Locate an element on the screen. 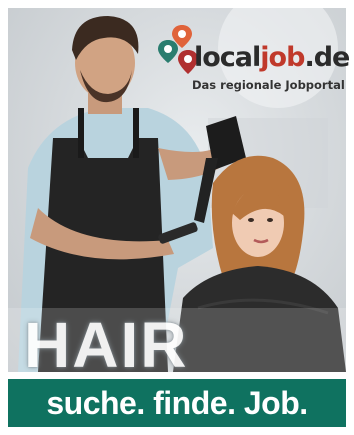 Image resolution: width=354 pixels, height=435 pixels. logo-wordmark: localjob.de is located at coordinates (272, 57).